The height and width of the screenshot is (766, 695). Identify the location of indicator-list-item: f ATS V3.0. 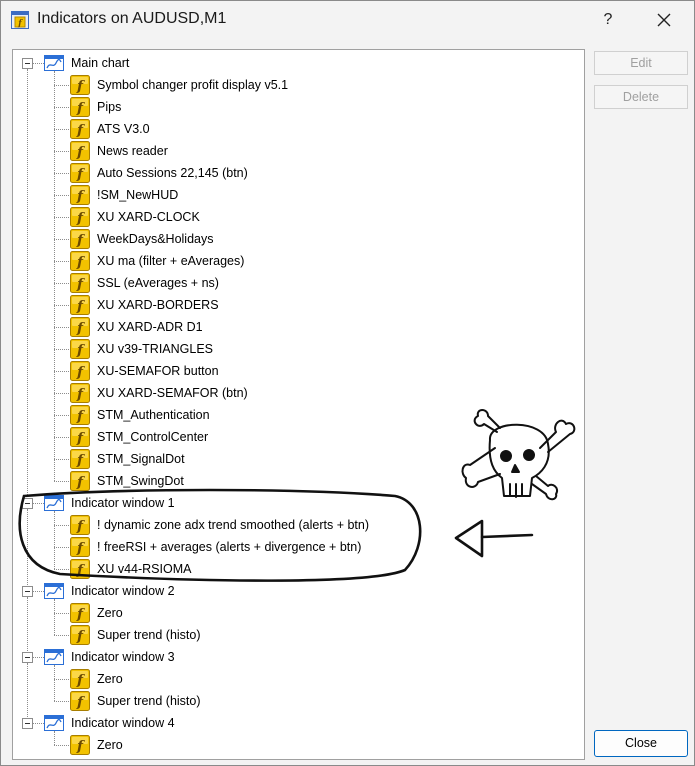
(293, 129).